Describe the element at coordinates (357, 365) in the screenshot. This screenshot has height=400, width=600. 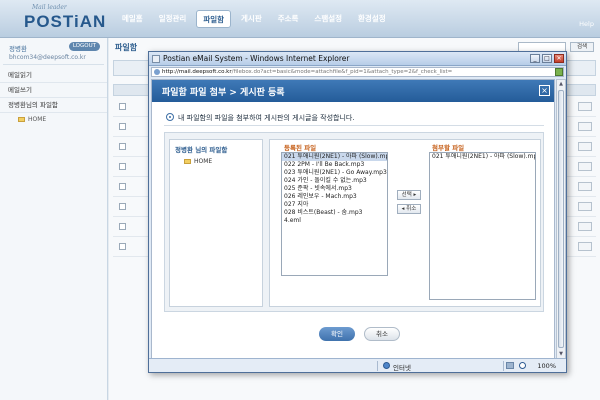
I see `ie-status-bar: 인터넷 100%` at that location.